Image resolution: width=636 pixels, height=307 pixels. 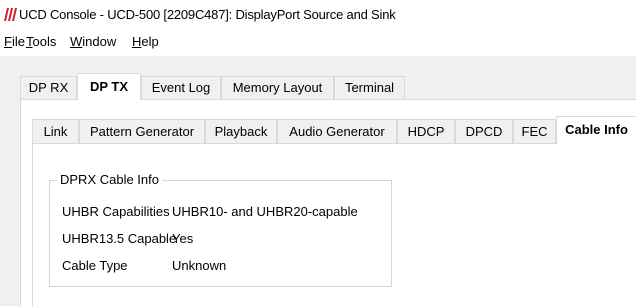 What do you see at coordinates (277, 88) in the screenshot?
I see `tab-memory-layout: Memory Layout` at bounding box center [277, 88].